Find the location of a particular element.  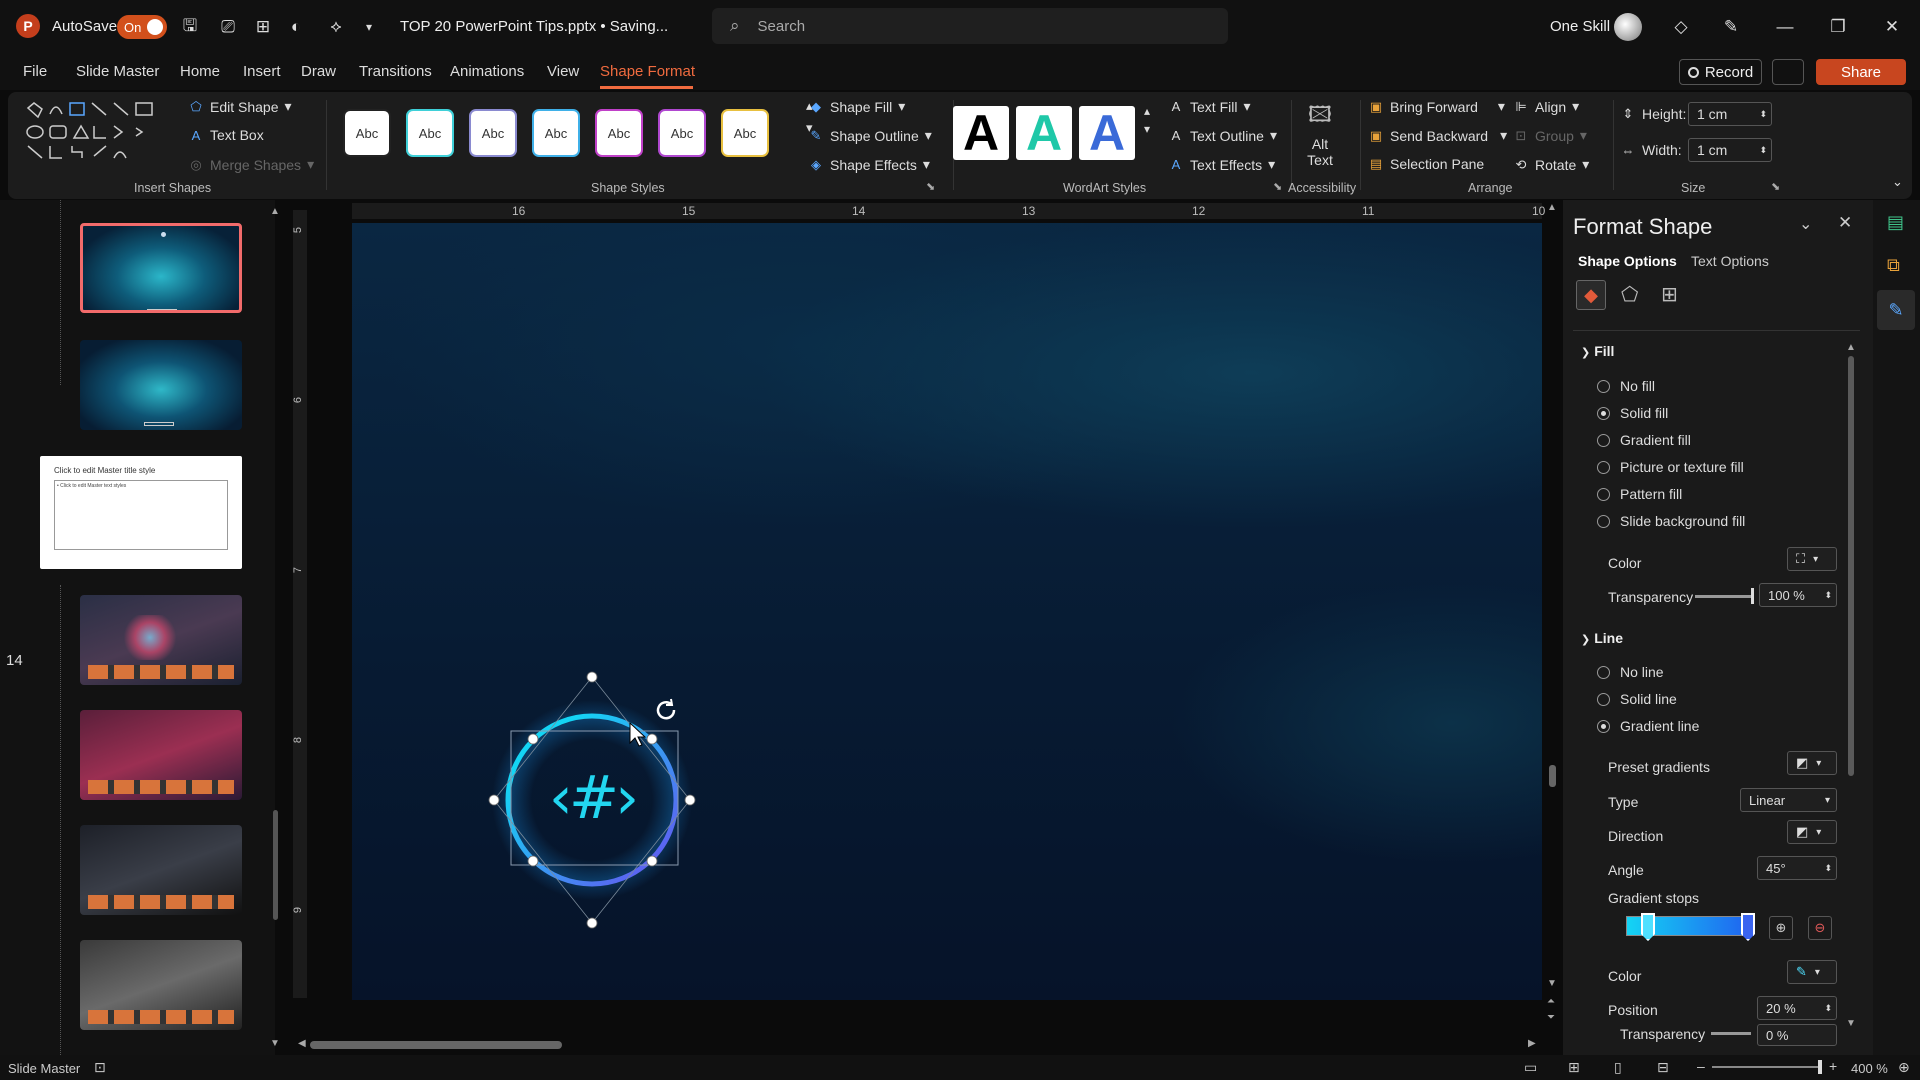

wordart-launcher-icon: ⬊ is located at coordinates (1277, 186).